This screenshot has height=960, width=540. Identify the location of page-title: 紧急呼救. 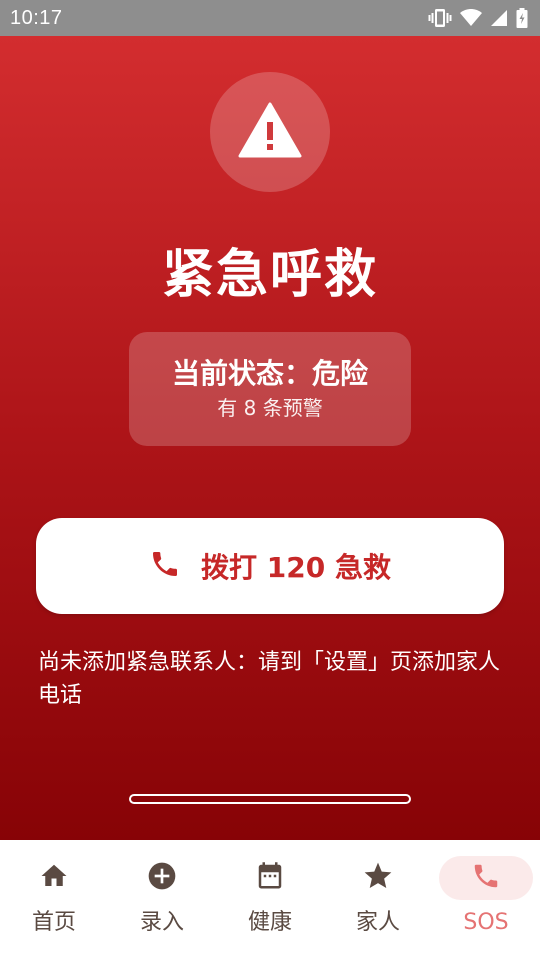
(269, 275).